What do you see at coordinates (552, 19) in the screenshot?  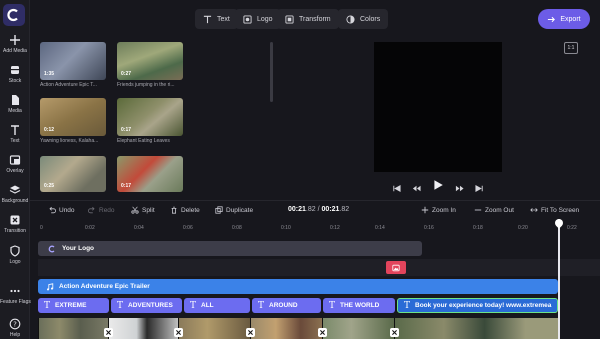 I see `export-arrow-icon` at bounding box center [552, 19].